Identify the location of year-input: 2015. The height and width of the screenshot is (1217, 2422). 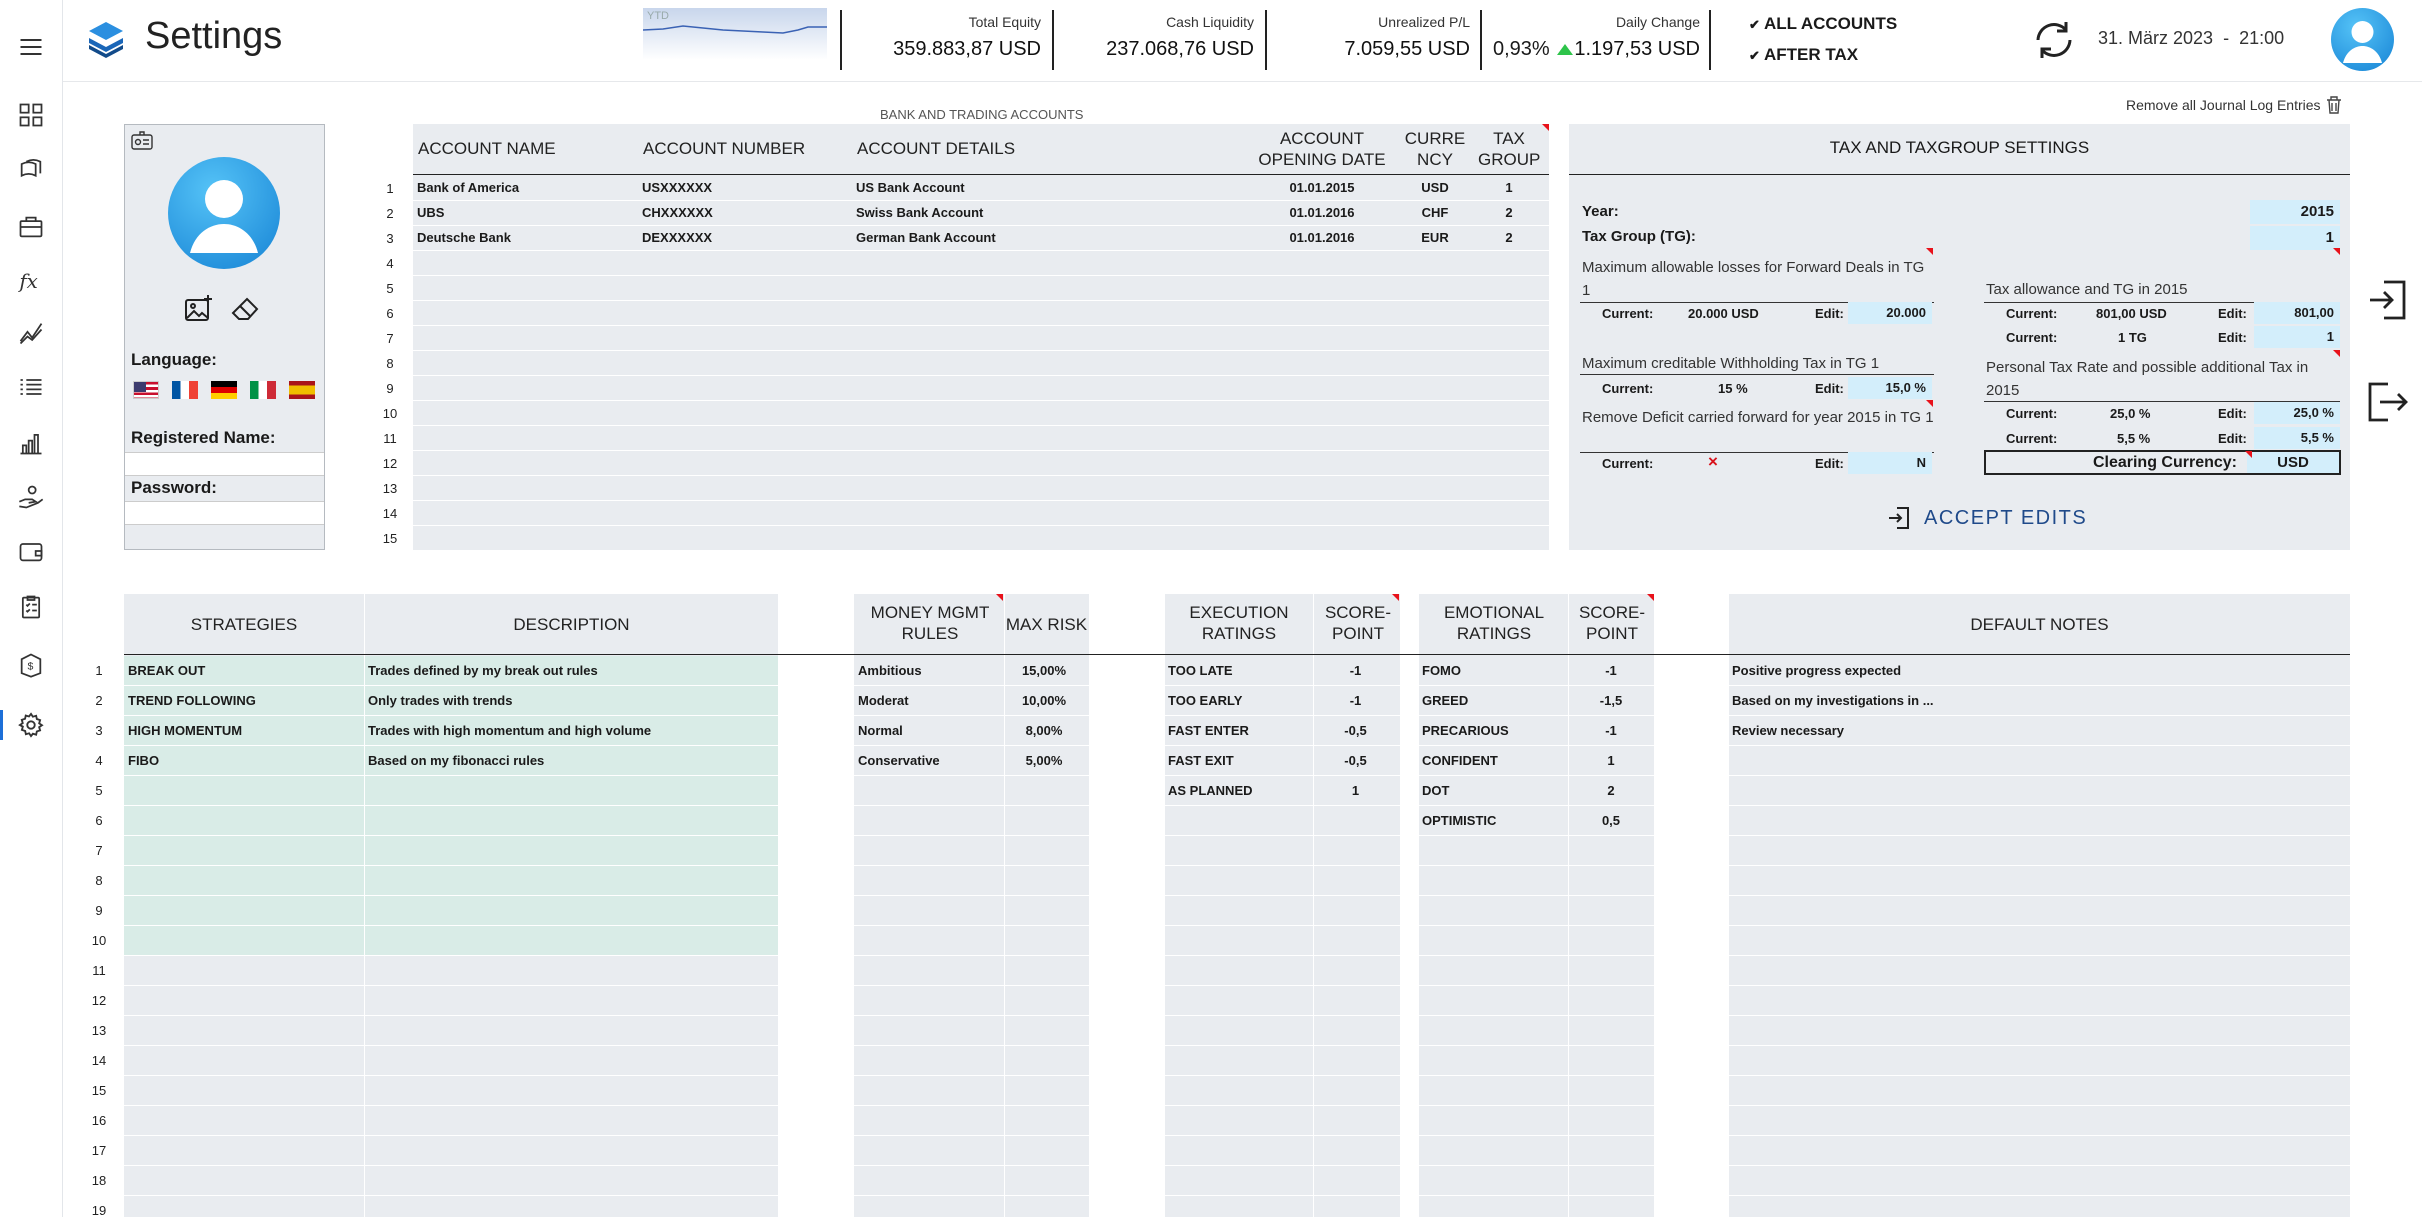
(2295, 212).